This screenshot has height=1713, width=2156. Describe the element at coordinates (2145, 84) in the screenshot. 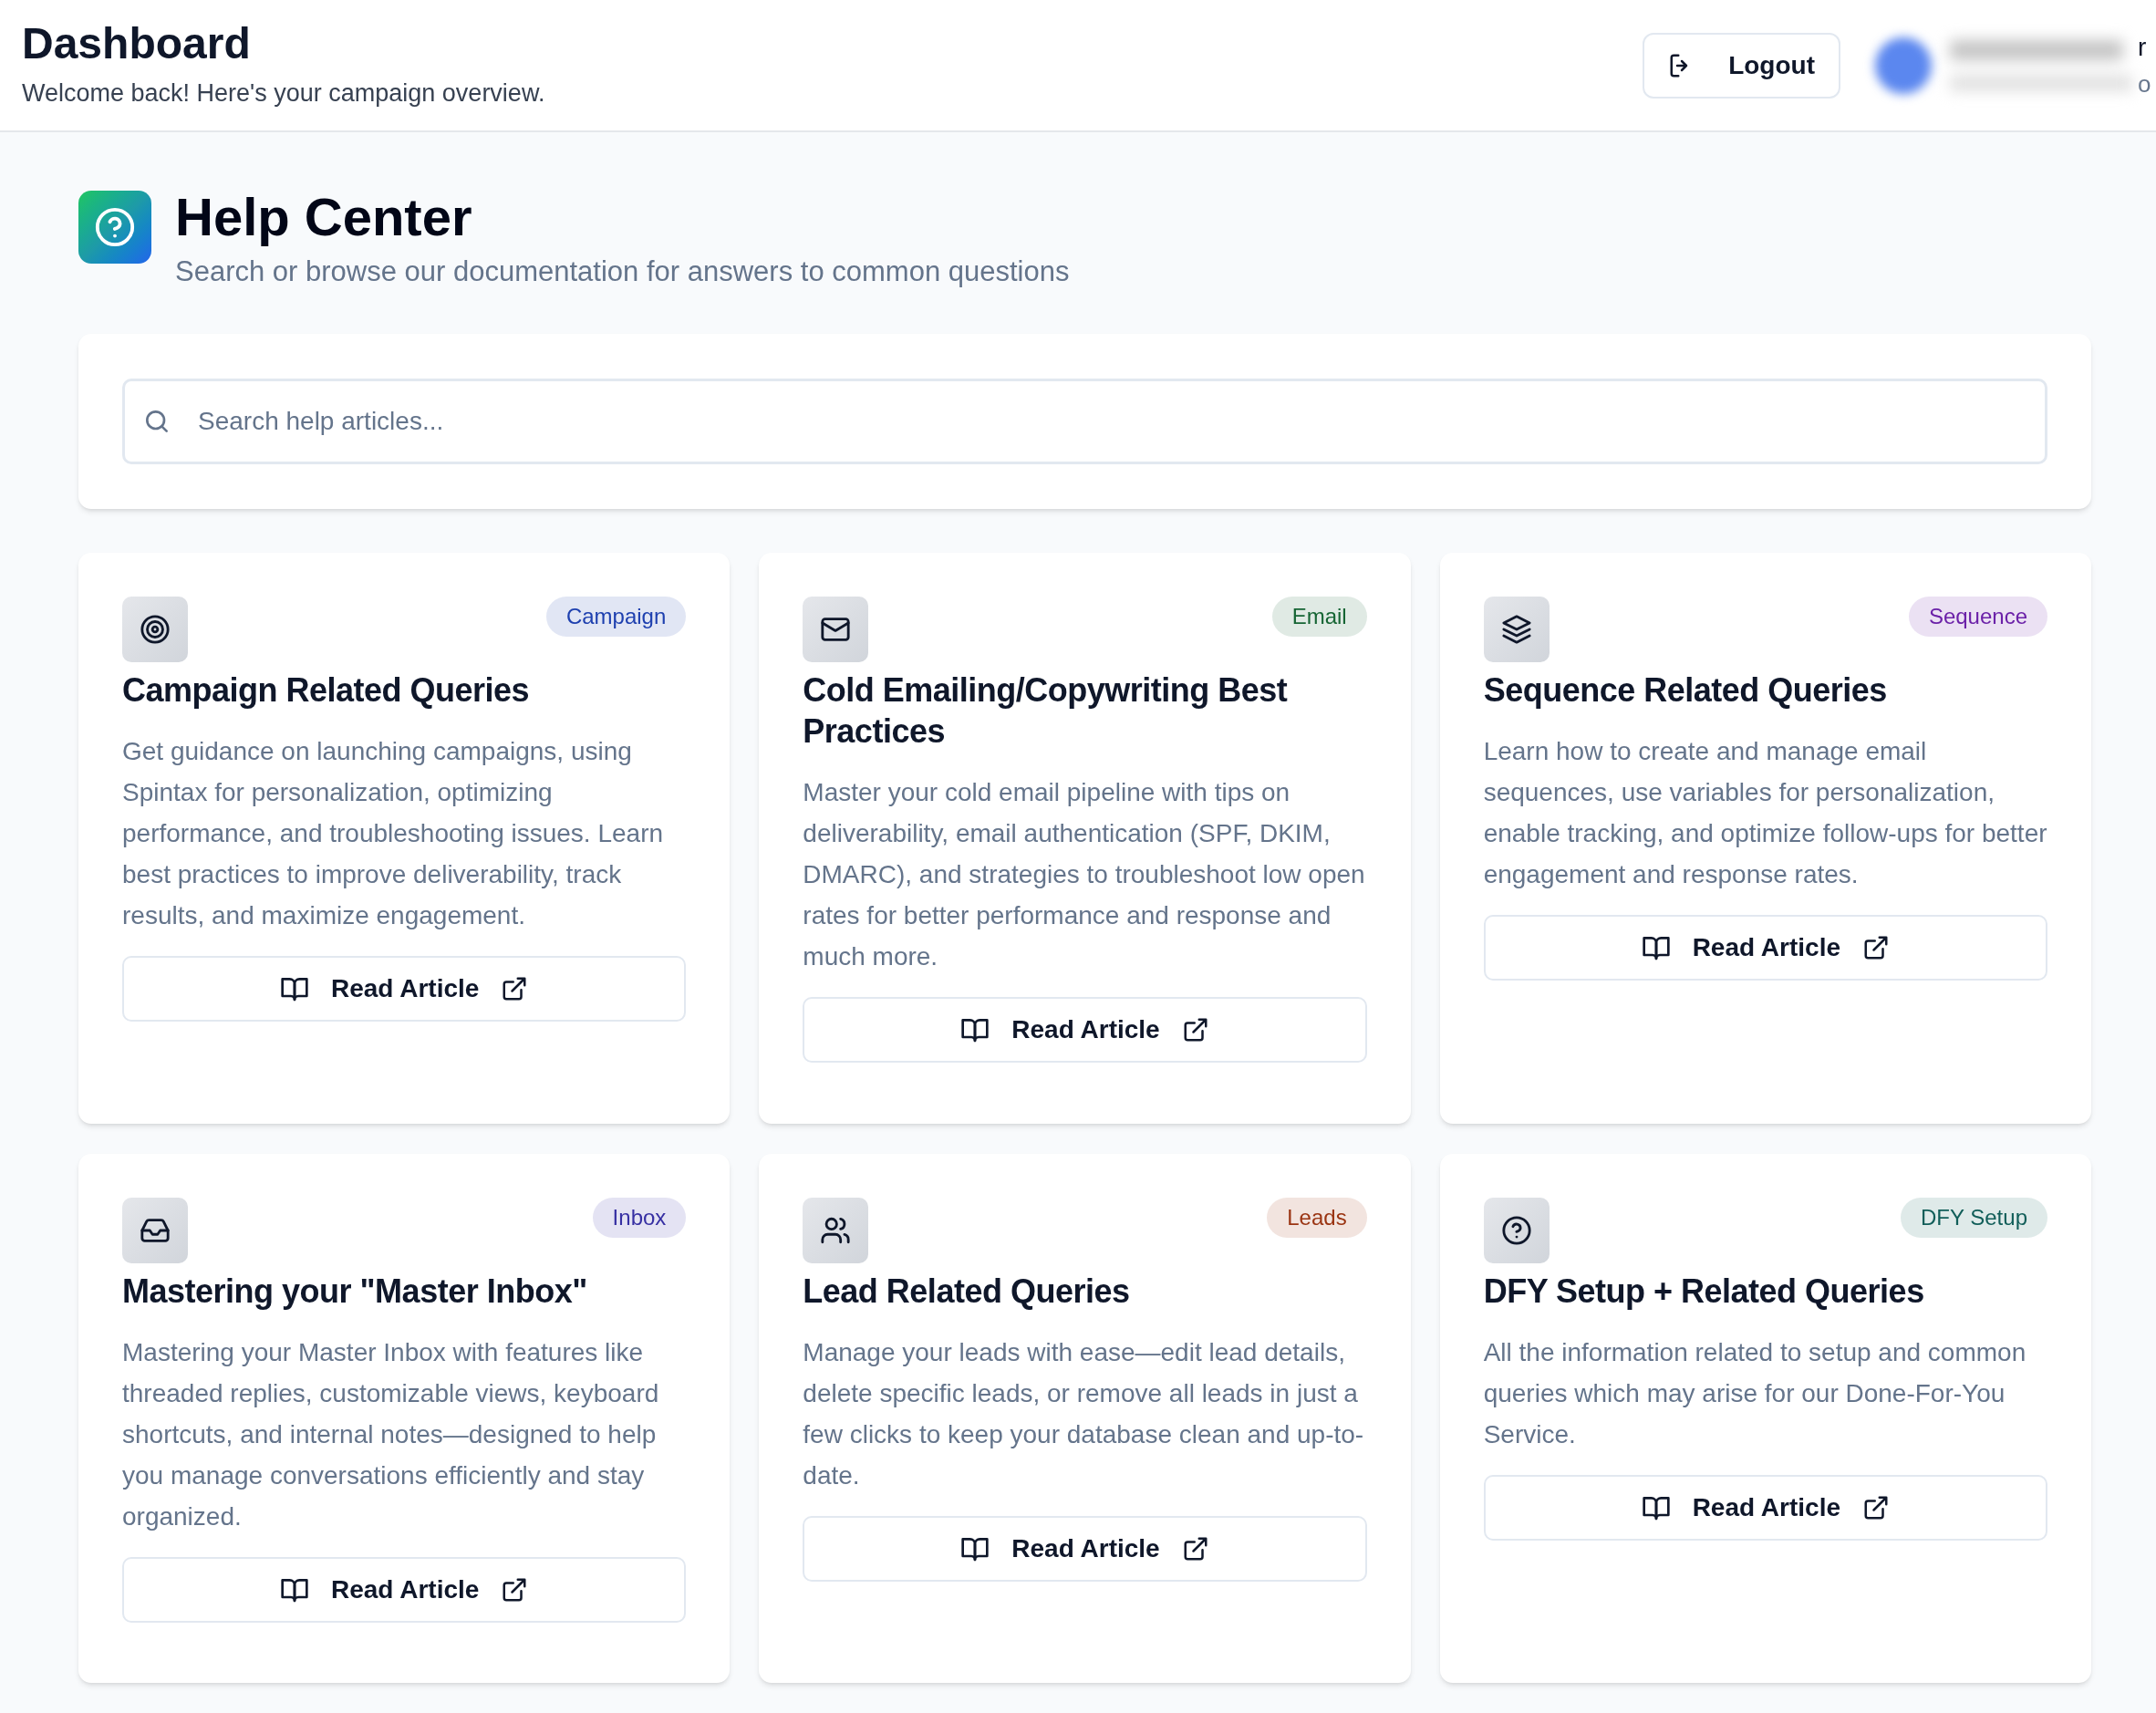

I see `user-email: o` at that location.